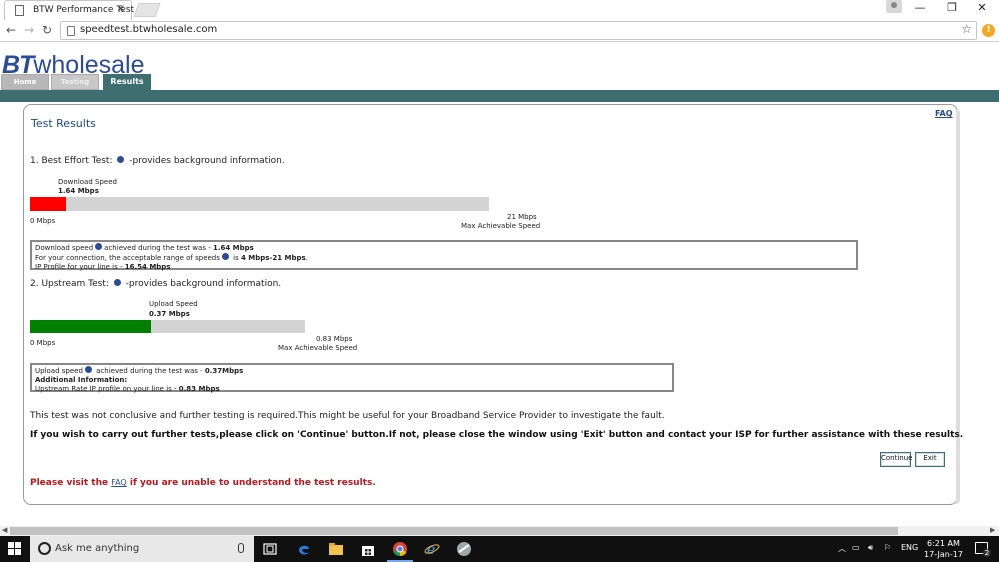  Describe the element at coordinates (920, 7) in the screenshot. I see `minimize-icon: —` at that location.